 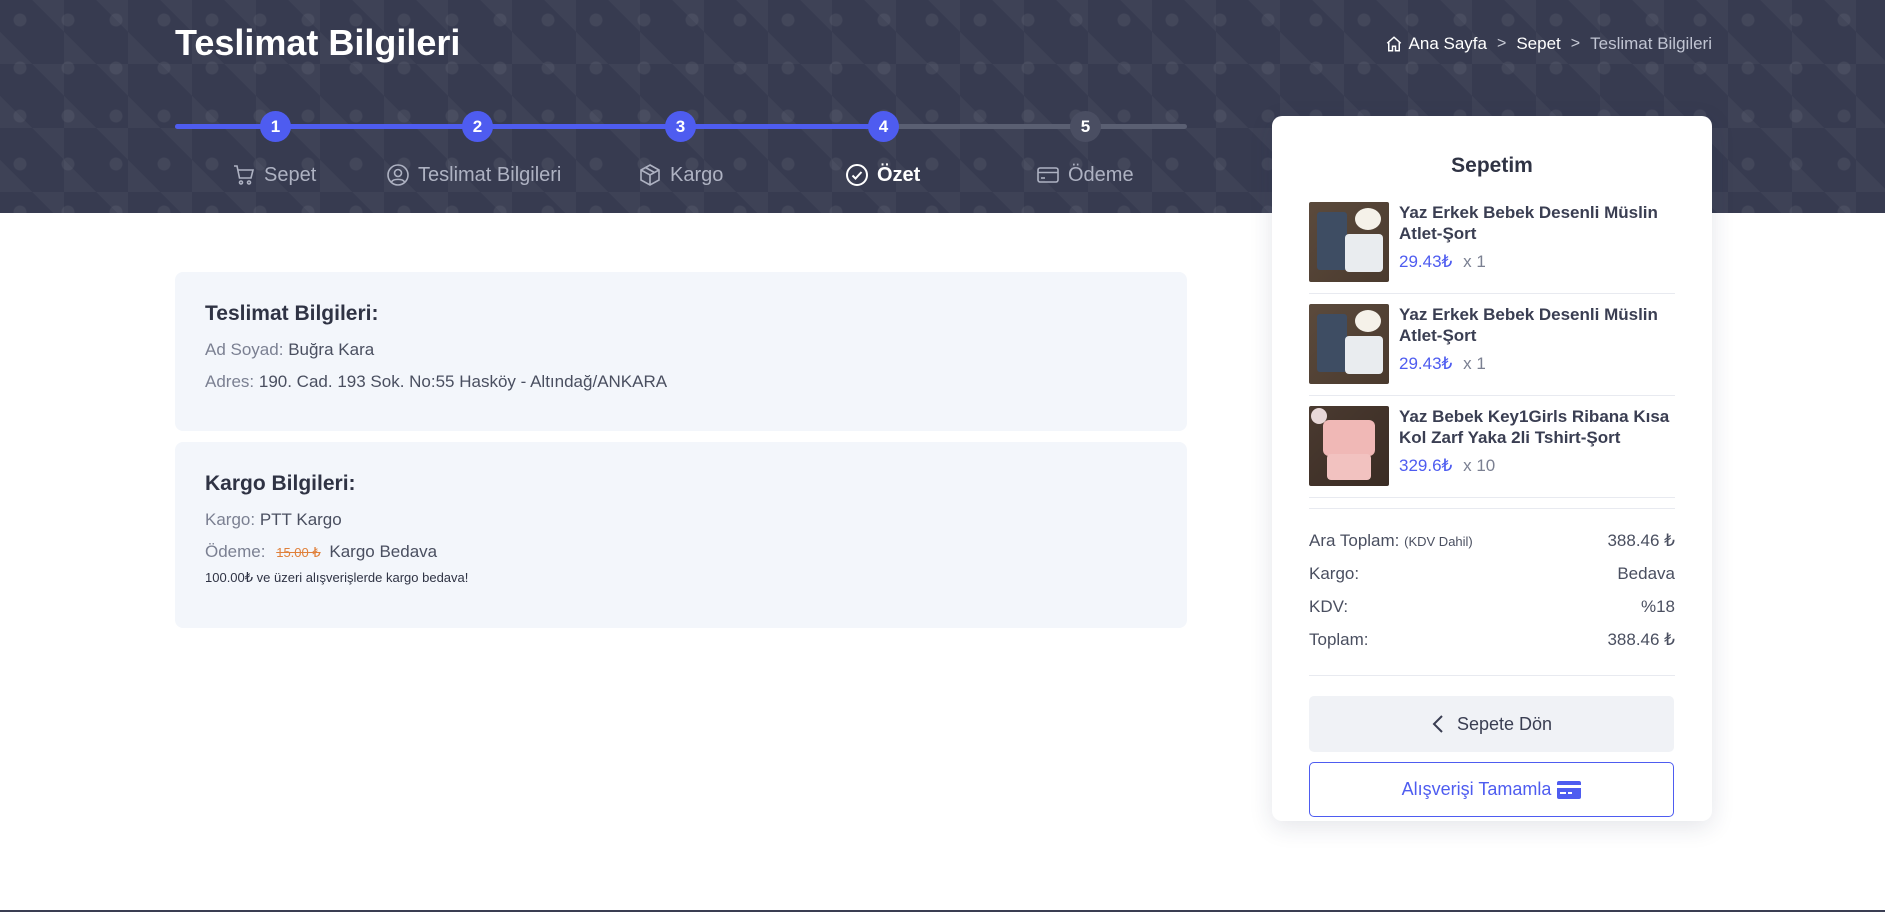 What do you see at coordinates (1101, 174) in the screenshot?
I see `step-label-text: Ödeme` at bounding box center [1101, 174].